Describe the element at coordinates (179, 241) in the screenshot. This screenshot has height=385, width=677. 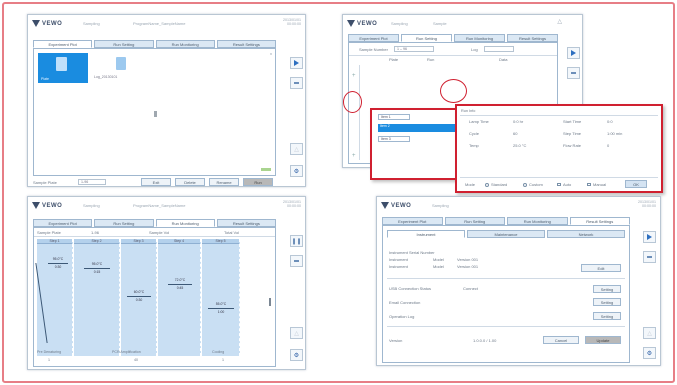
I see `step-header: Step 4` at that location.